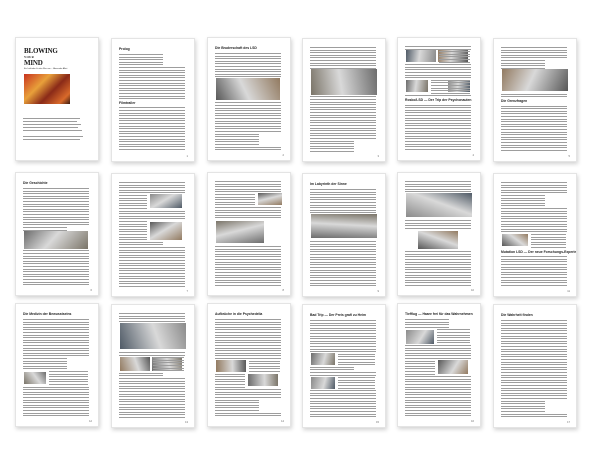 The width and height of the screenshot is (600, 456). What do you see at coordinates (47, 314) in the screenshot?
I see `page-heading: Die Medizin der Bewusstseins` at bounding box center [47, 314].